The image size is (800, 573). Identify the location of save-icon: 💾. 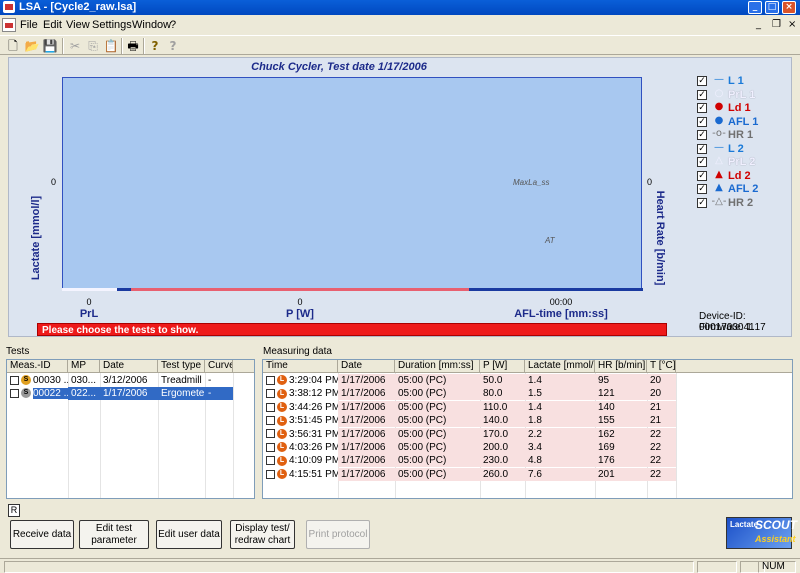
(50, 46).